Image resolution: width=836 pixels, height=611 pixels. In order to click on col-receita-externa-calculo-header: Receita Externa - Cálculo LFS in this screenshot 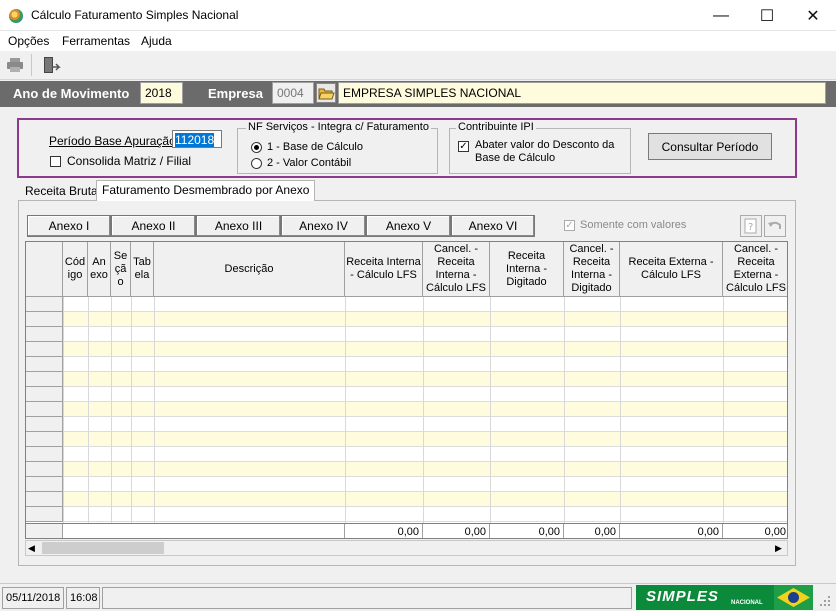, I will do `click(671, 269)`.